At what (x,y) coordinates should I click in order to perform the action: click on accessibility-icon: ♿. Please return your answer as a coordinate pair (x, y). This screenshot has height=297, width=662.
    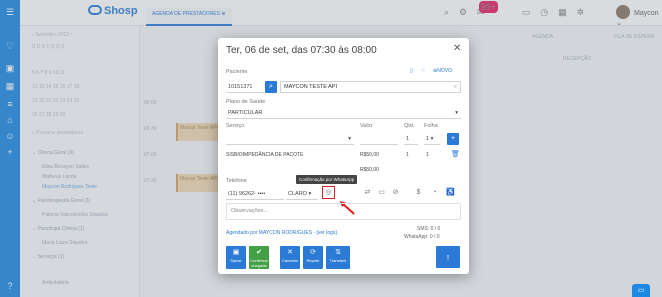
    Looking at the image, I should click on (450, 192).